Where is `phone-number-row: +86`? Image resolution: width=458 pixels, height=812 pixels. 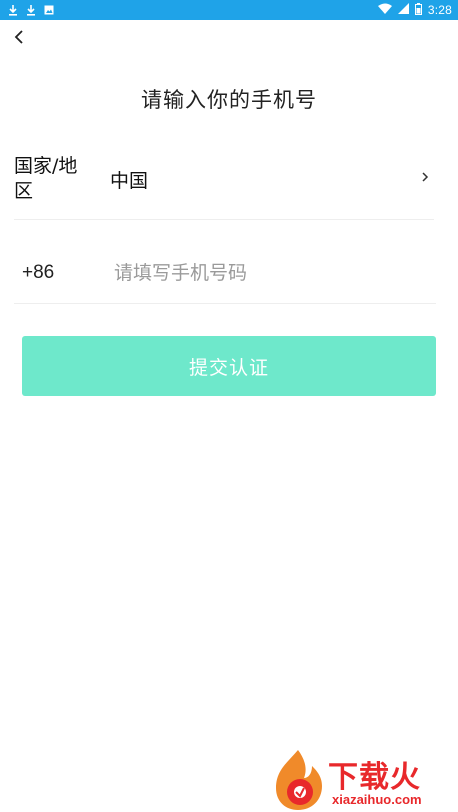
phone-number-row: +86 is located at coordinates (225, 271).